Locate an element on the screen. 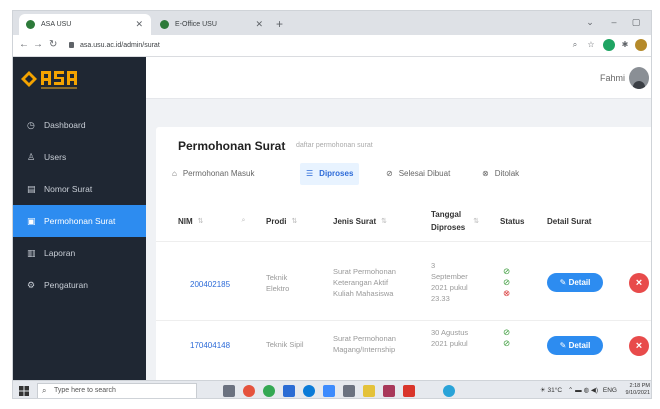  tanggal-line: 23.33 is located at coordinates (440, 298).